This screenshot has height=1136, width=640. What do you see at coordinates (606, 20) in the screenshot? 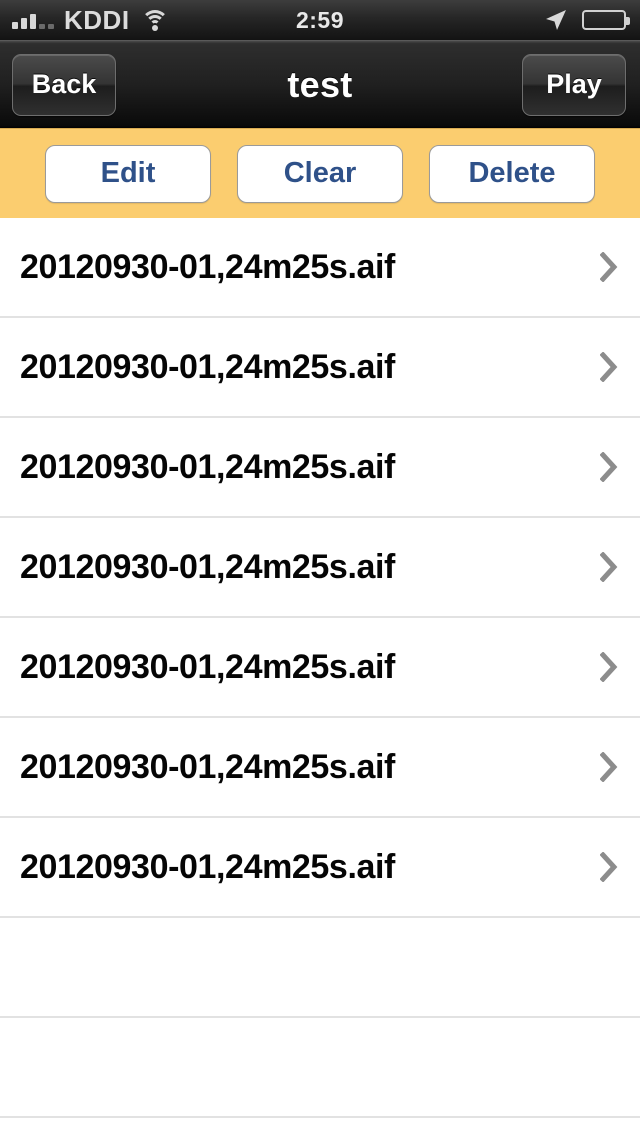
I see `battery-icon` at bounding box center [606, 20].